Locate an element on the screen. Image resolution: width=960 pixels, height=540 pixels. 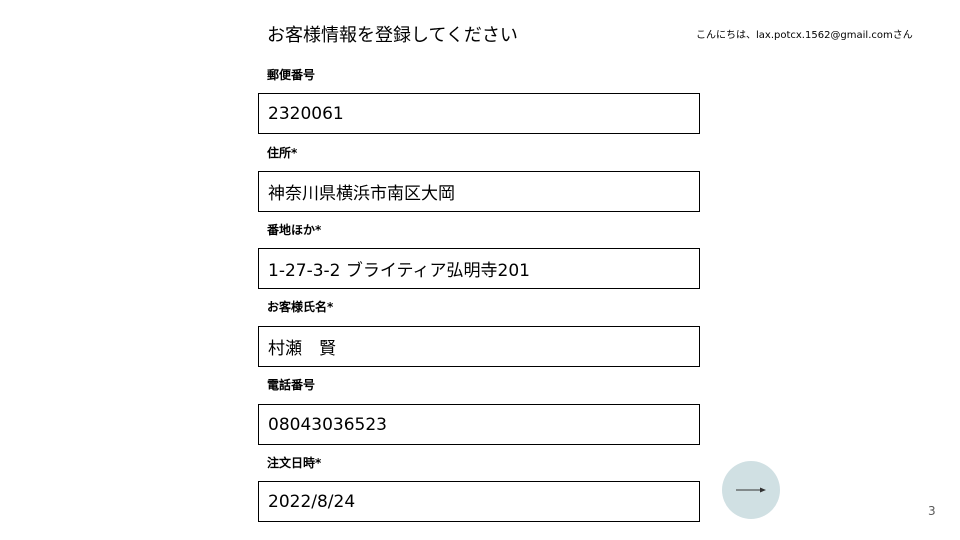
page-title: お客様情報を登録してください is located at coordinates (392, 35).